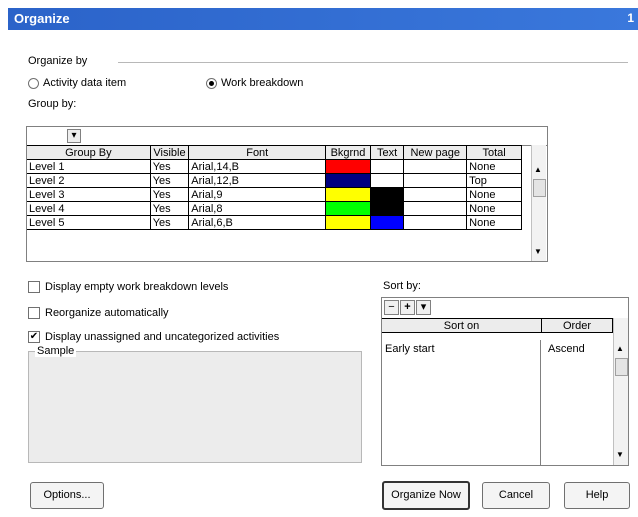 The height and width of the screenshot is (517, 638). I want to click on grid-dropdown-icon: ▾, so click(74, 136).